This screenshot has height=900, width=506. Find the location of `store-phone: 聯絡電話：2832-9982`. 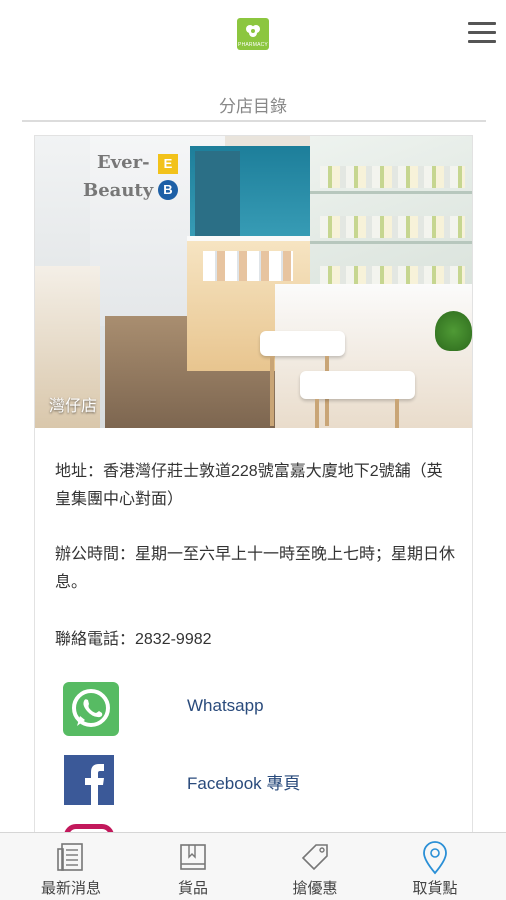

store-phone: 聯絡電話：2832-9982 is located at coordinates (255, 640).